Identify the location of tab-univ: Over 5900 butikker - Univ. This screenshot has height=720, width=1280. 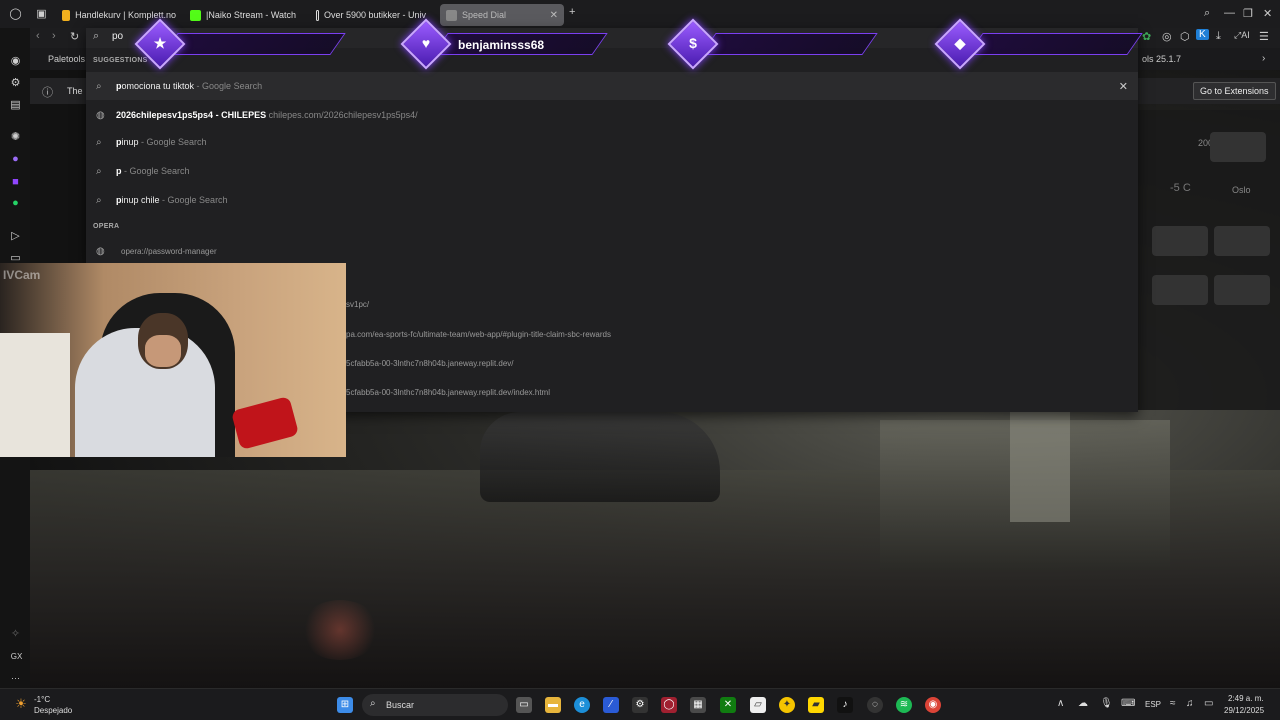
(371, 15).